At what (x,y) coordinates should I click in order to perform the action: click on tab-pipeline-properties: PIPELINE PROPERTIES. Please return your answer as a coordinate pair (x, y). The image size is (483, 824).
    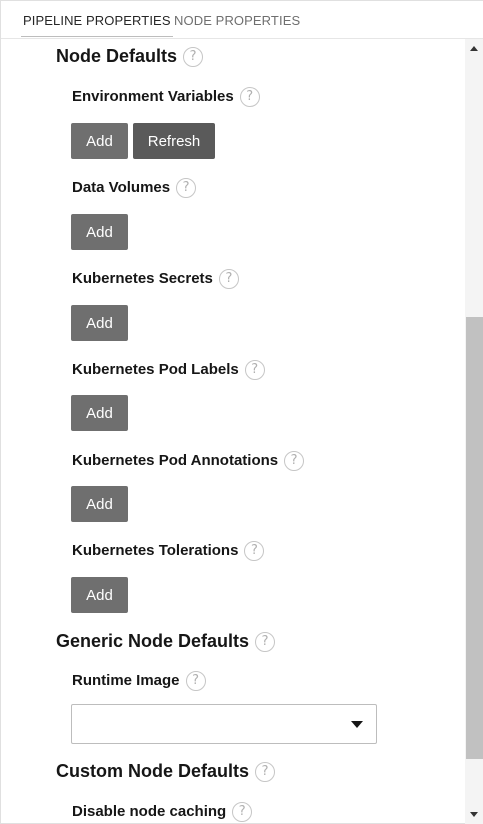
    Looking at the image, I should click on (97, 25).